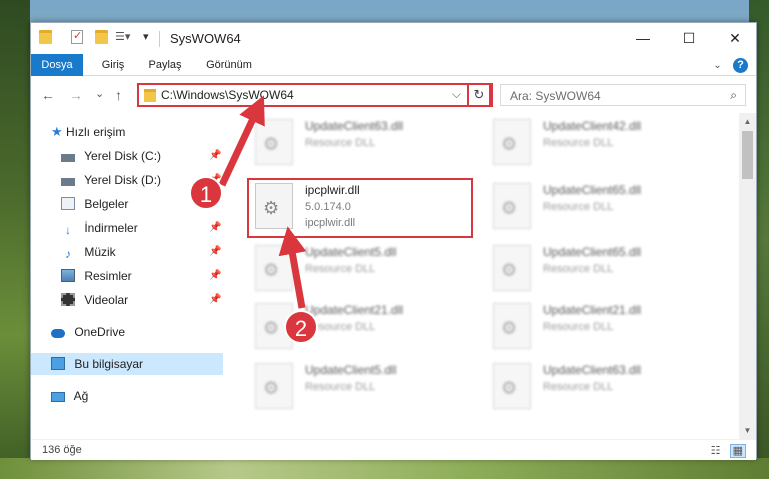 The image size is (769, 479). What do you see at coordinates (165, 65) in the screenshot?
I see `tab-share: Paylaş` at bounding box center [165, 65].